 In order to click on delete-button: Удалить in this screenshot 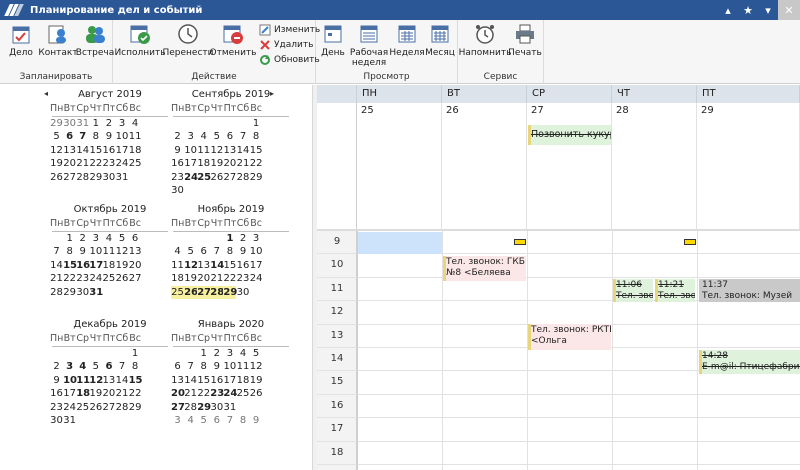, I will do `click(286, 45)`.